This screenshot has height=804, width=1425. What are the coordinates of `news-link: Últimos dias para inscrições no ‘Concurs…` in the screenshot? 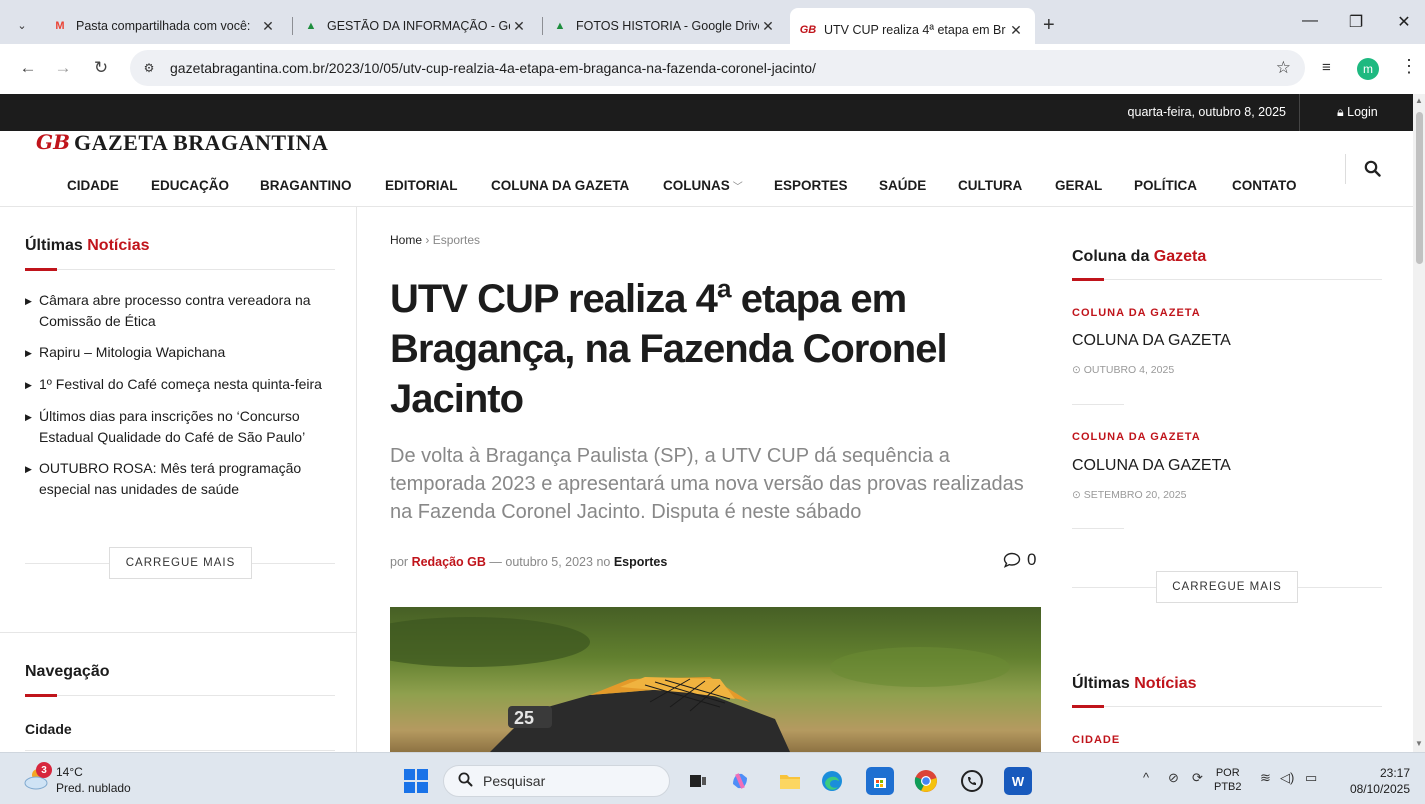 It's located at (187, 427).